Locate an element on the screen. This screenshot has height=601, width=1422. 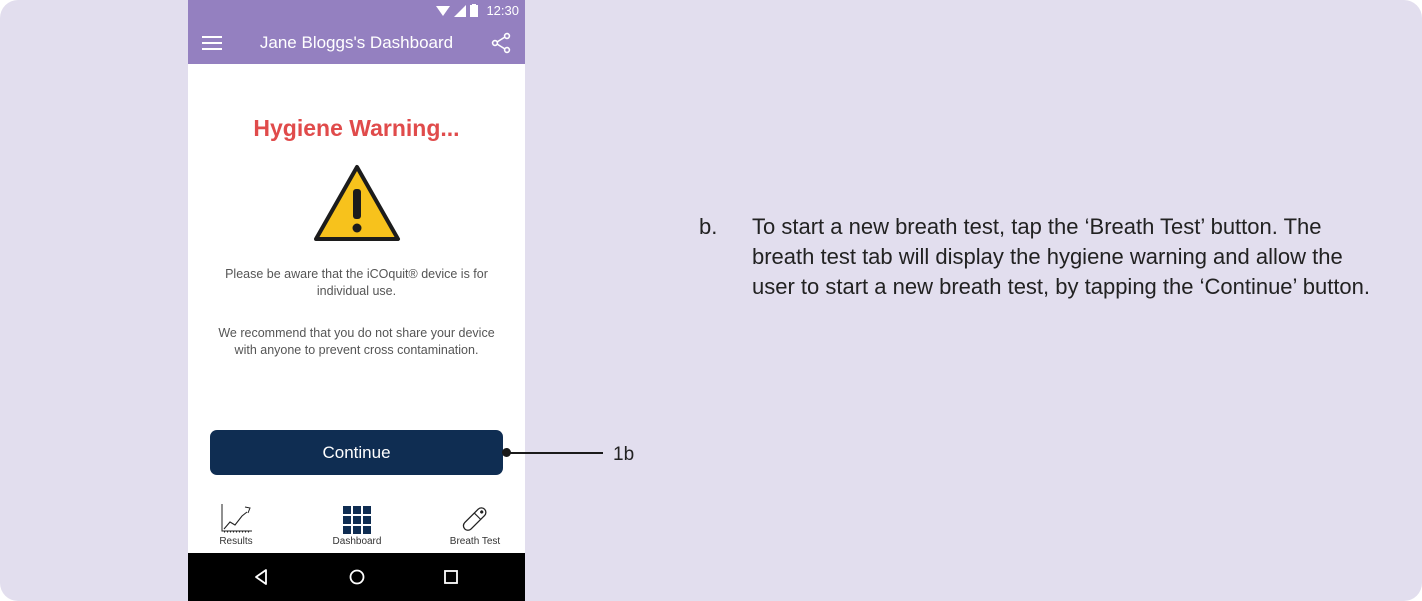
nav-dashboard: Dashboard is located at coordinates (357, 521).